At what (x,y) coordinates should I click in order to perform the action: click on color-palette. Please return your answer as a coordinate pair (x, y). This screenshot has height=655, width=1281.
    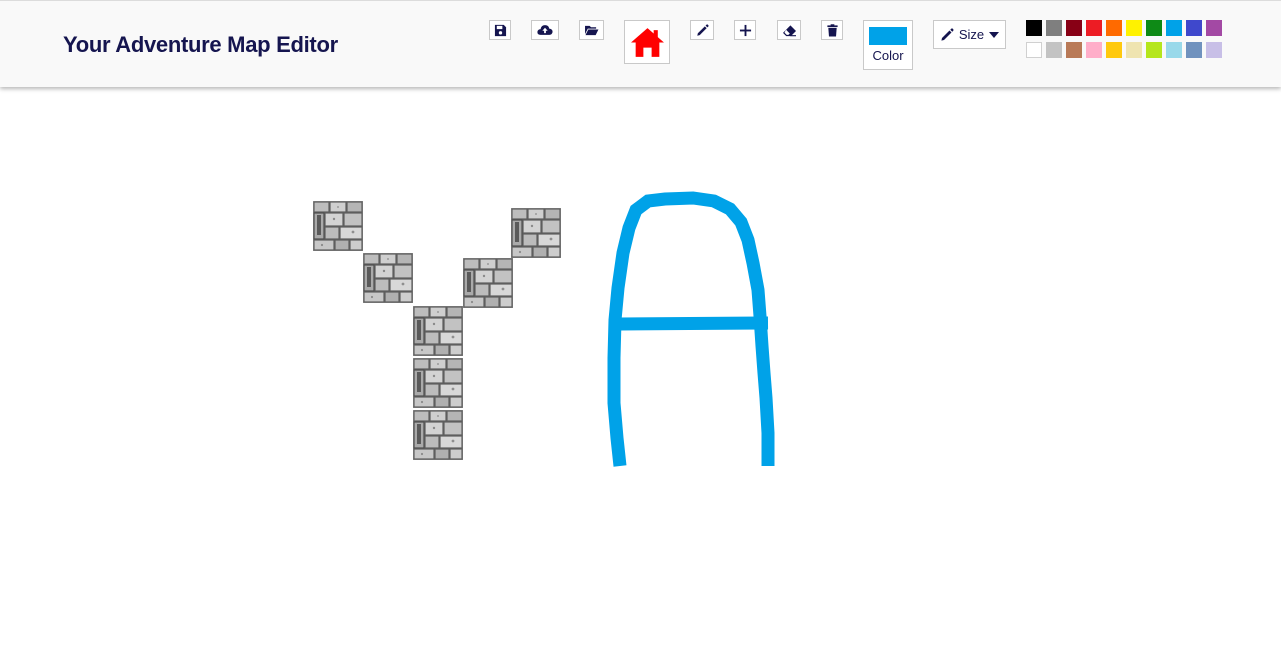
    Looking at the image, I should click on (1125, 40).